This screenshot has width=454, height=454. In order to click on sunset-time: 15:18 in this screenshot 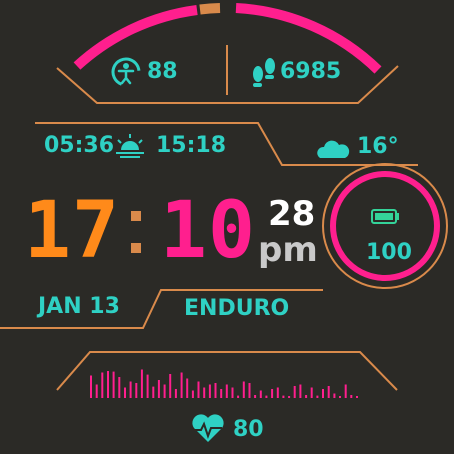, I will do `click(191, 145)`.